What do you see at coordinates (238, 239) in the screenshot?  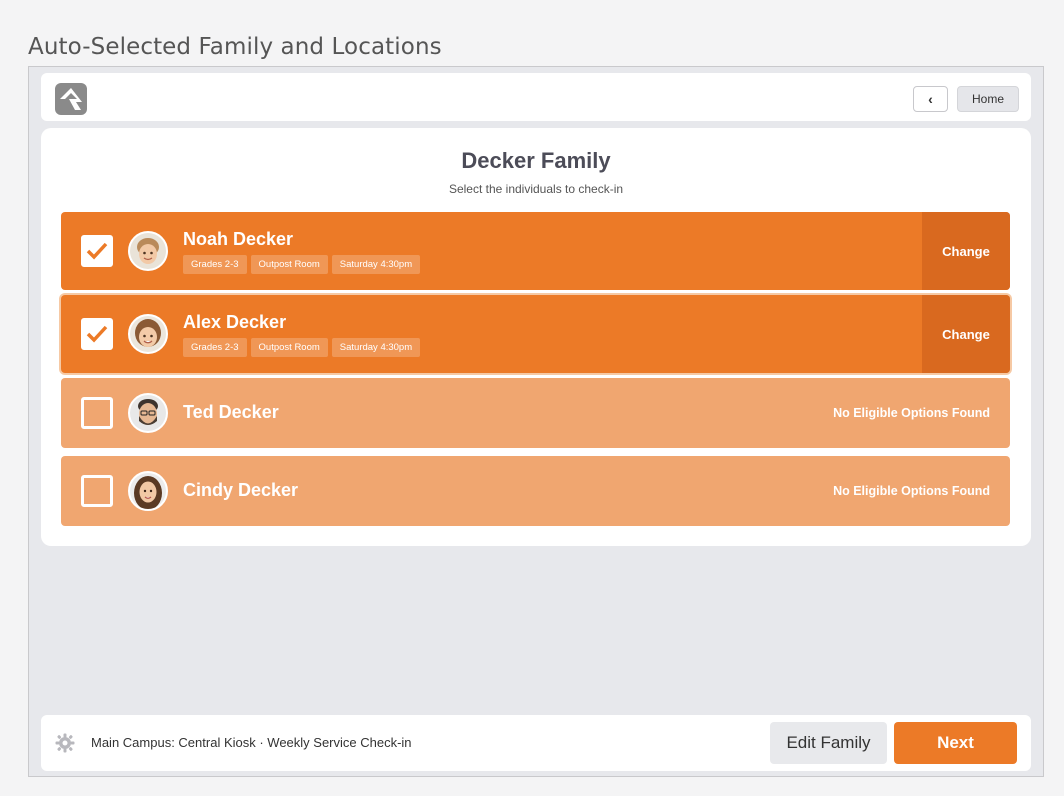 I see `person-name: Noah Decker` at bounding box center [238, 239].